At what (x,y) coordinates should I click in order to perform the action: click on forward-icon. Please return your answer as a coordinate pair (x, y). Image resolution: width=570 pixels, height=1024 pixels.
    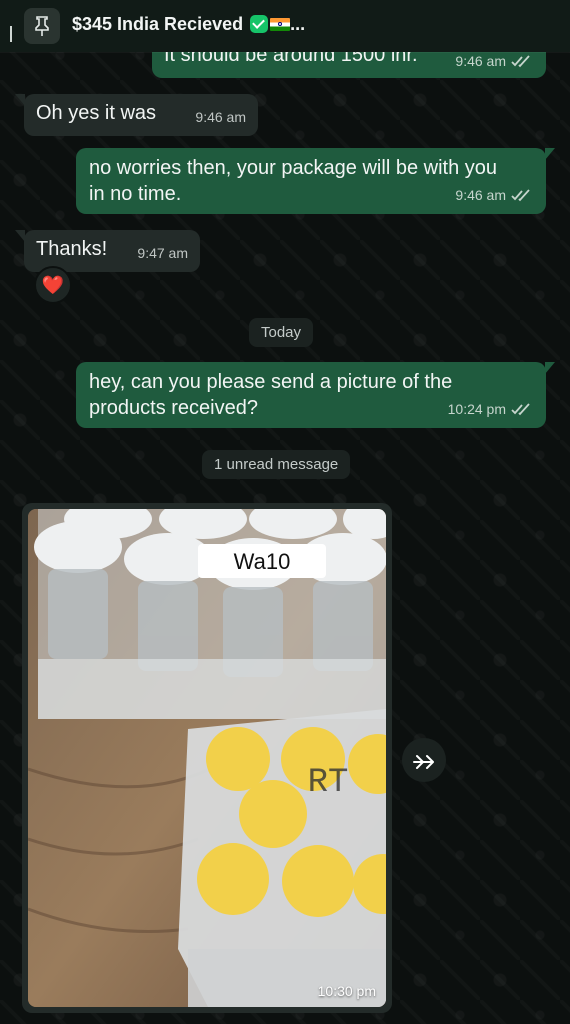
    Looking at the image, I should click on (423, 762).